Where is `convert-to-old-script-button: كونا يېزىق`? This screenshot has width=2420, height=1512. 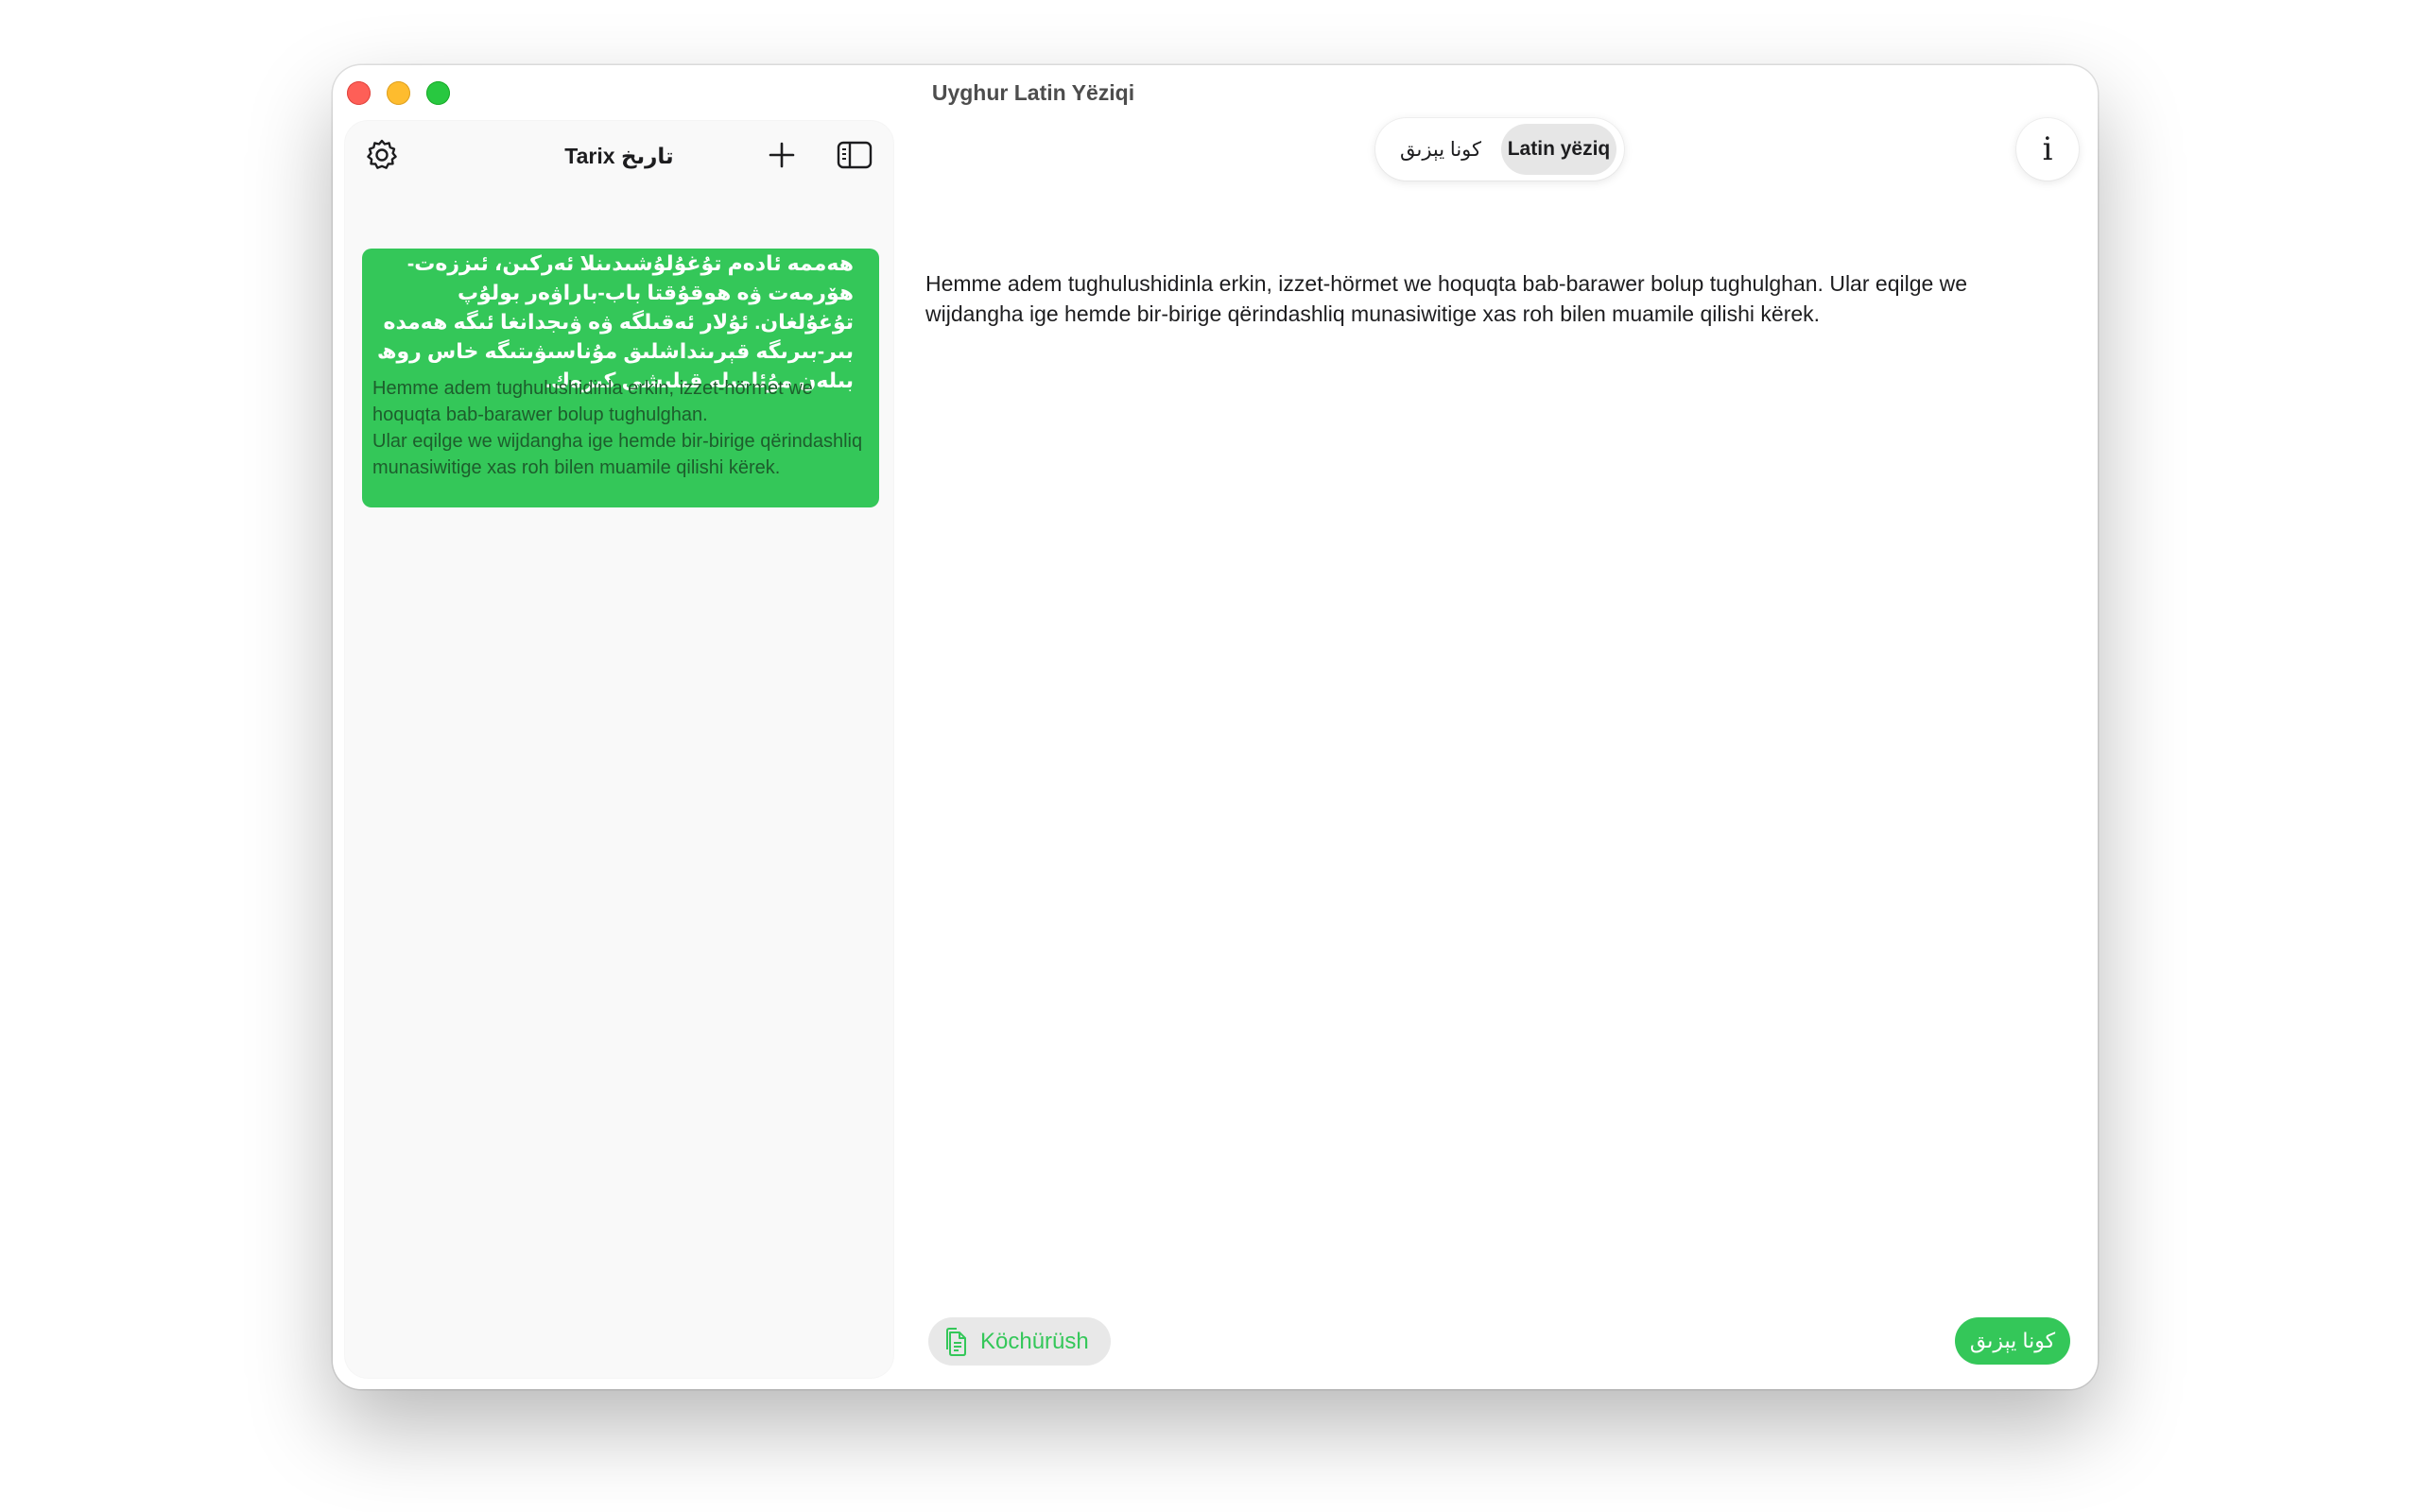 convert-to-old-script-button: كونا يېزىق is located at coordinates (2012, 1341).